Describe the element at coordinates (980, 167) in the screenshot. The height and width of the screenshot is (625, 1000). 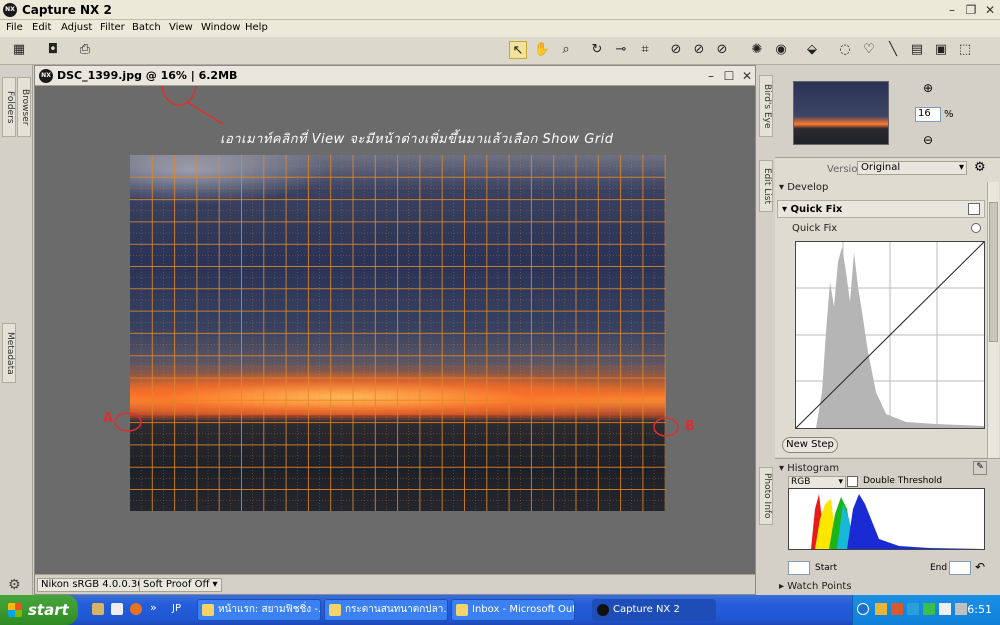
I see `edit-settings-gear-icon: ⚙` at that location.